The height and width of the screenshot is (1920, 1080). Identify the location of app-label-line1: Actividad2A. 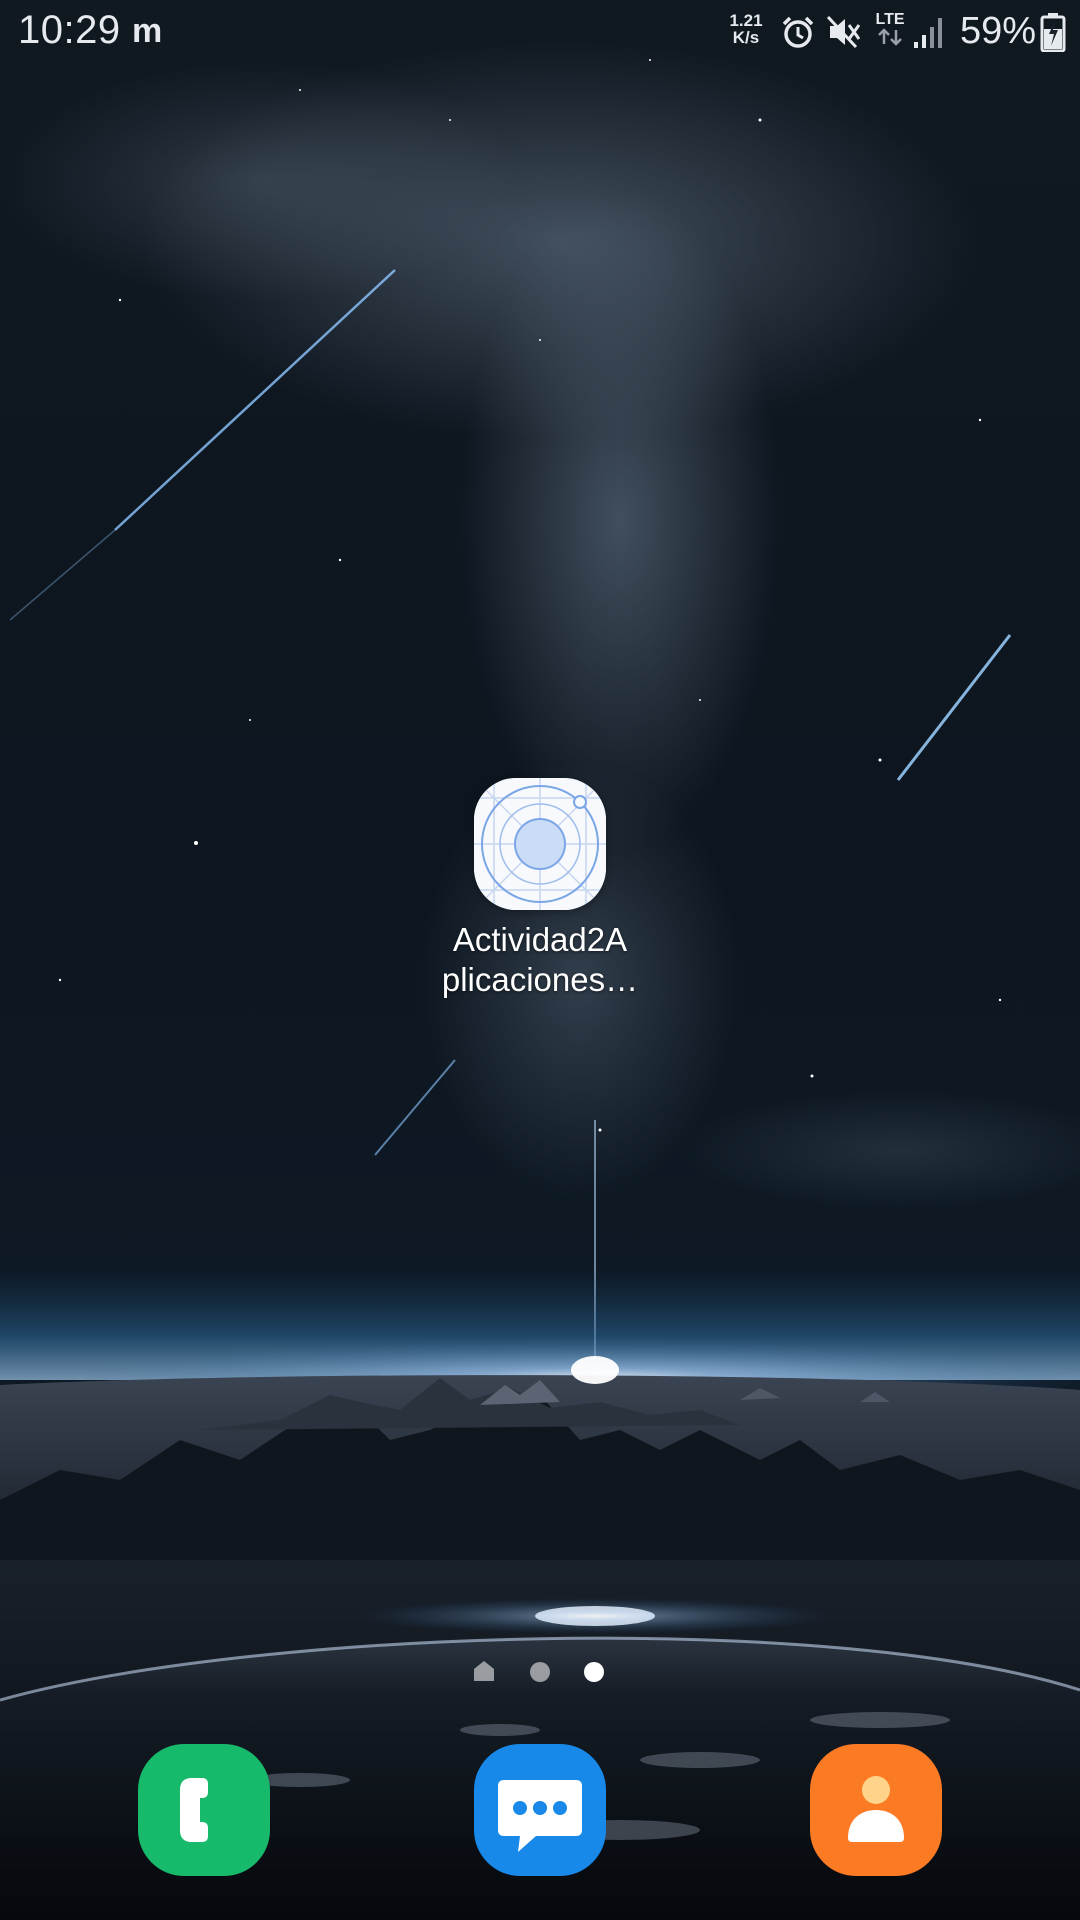
(540, 939).